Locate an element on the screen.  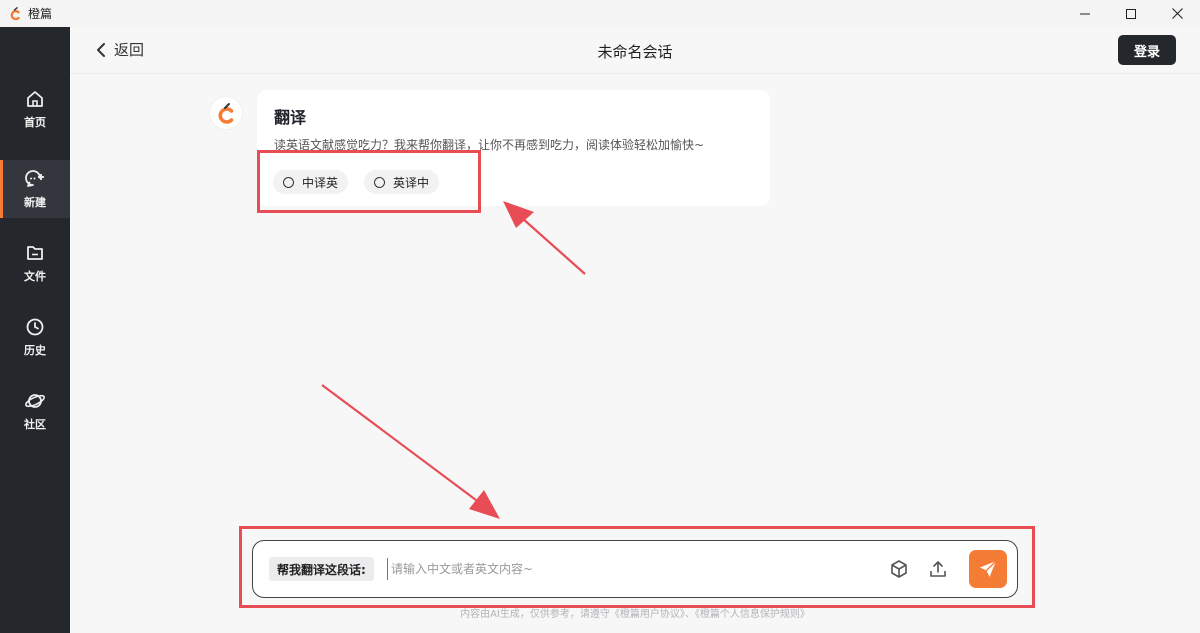
clock-icon is located at coordinates (35, 326).